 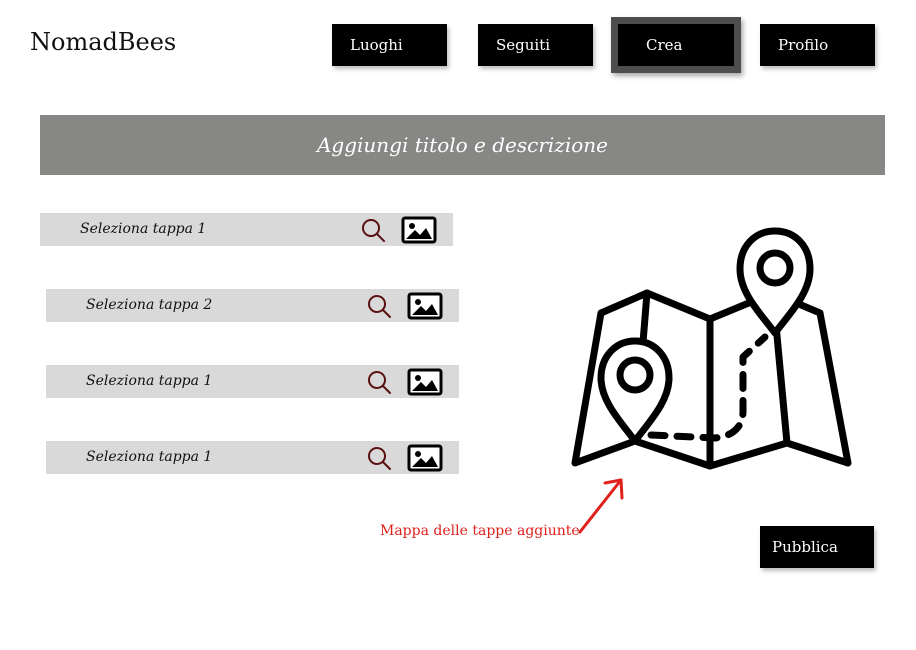 What do you see at coordinates (803, 45) in the screenshot?
I see `nav-profilo-label: Profilo` at bounding box center [803, 45].